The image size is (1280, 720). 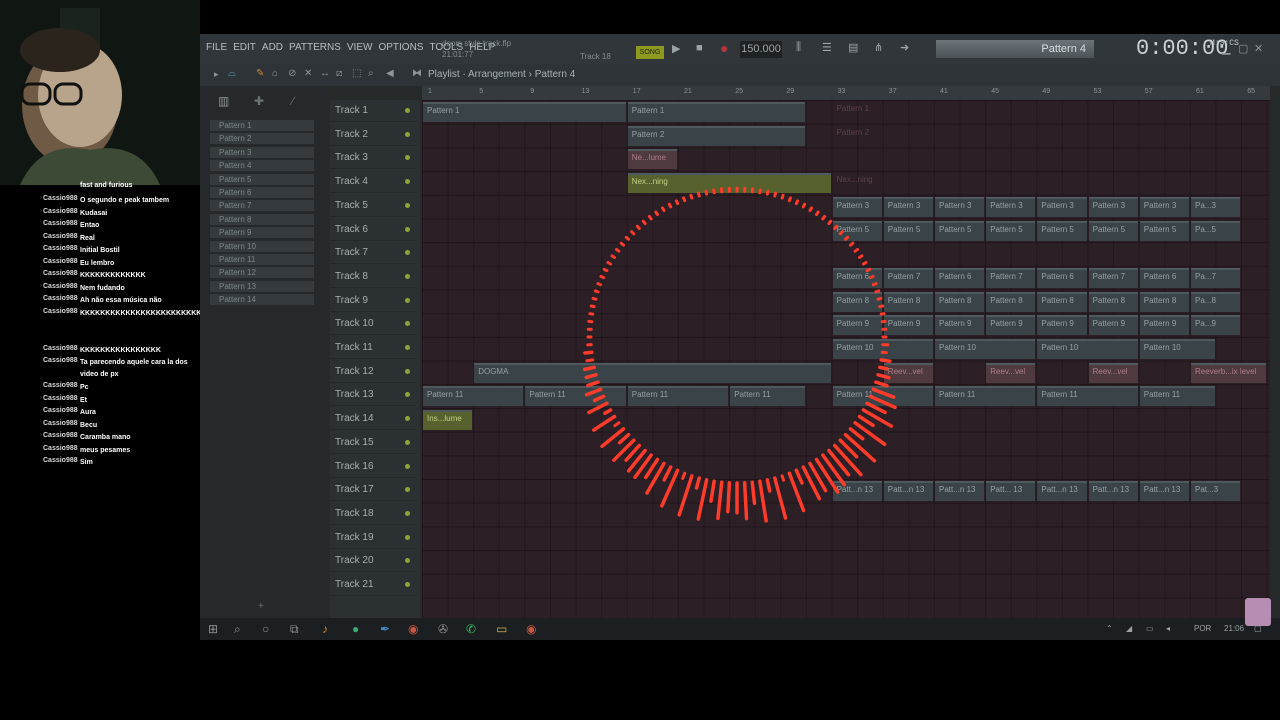 I want to click on pattern-list-item: Pattern 14, so click(x=262, y=300).